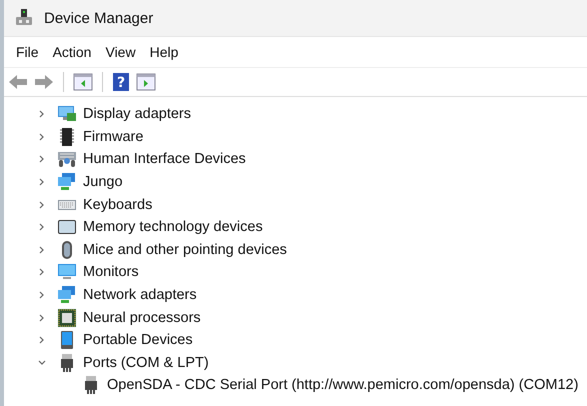  Describe the element at coordinates (103, 182) in the screenshot. I see `tree-item: Jungo` at that location.